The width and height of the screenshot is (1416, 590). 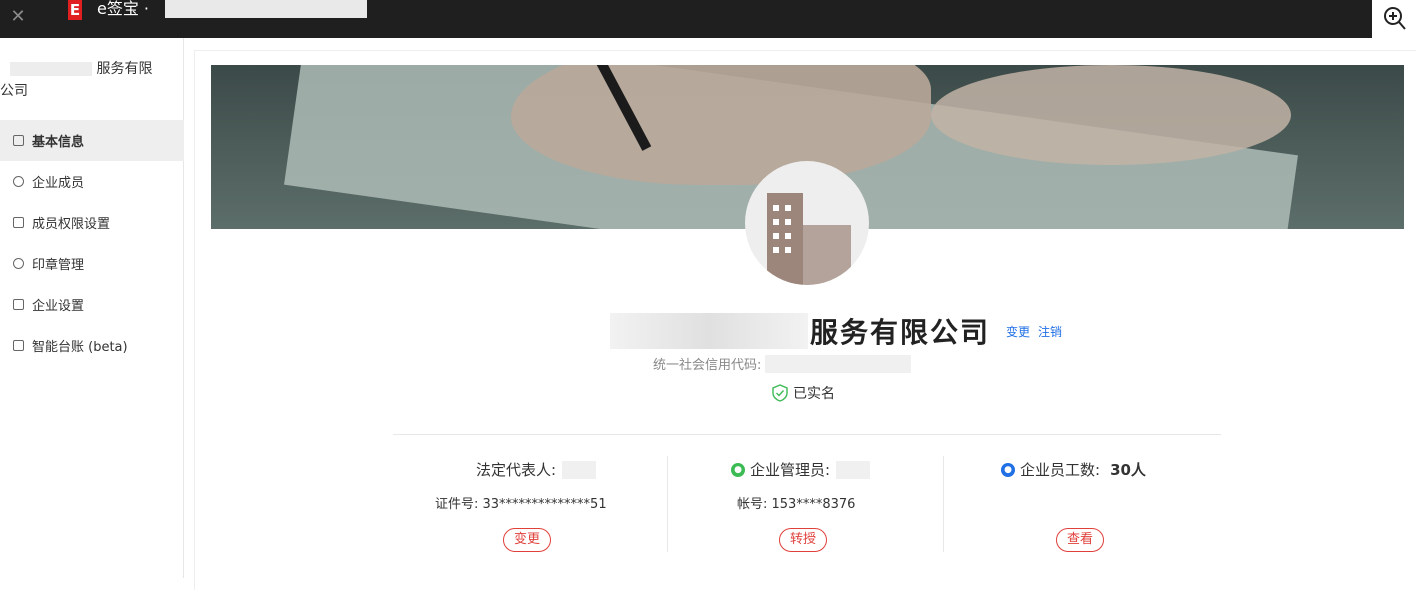 I want to click on employees-title: ● 企业员工数: 30人, so click(x=1073, y=469).